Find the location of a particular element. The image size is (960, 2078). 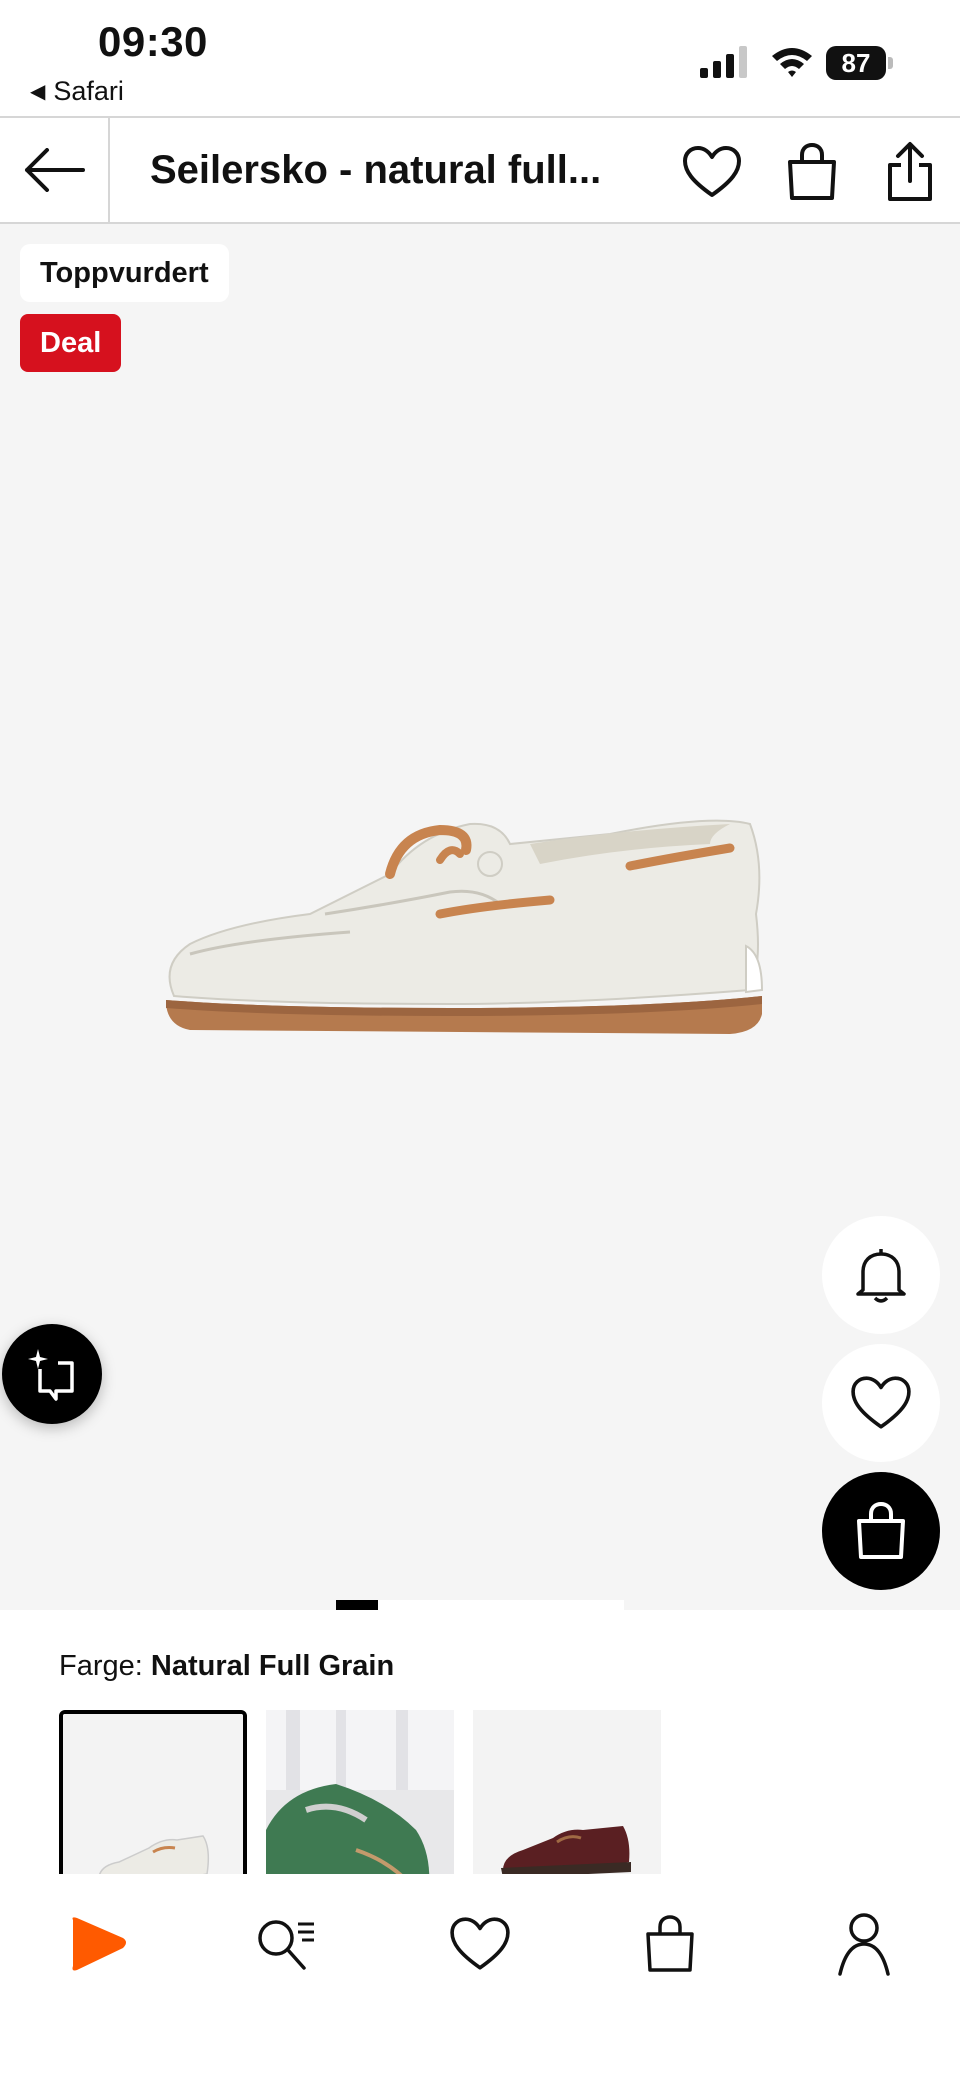

back-app-label: Safari is located at coordinates (88, 91).